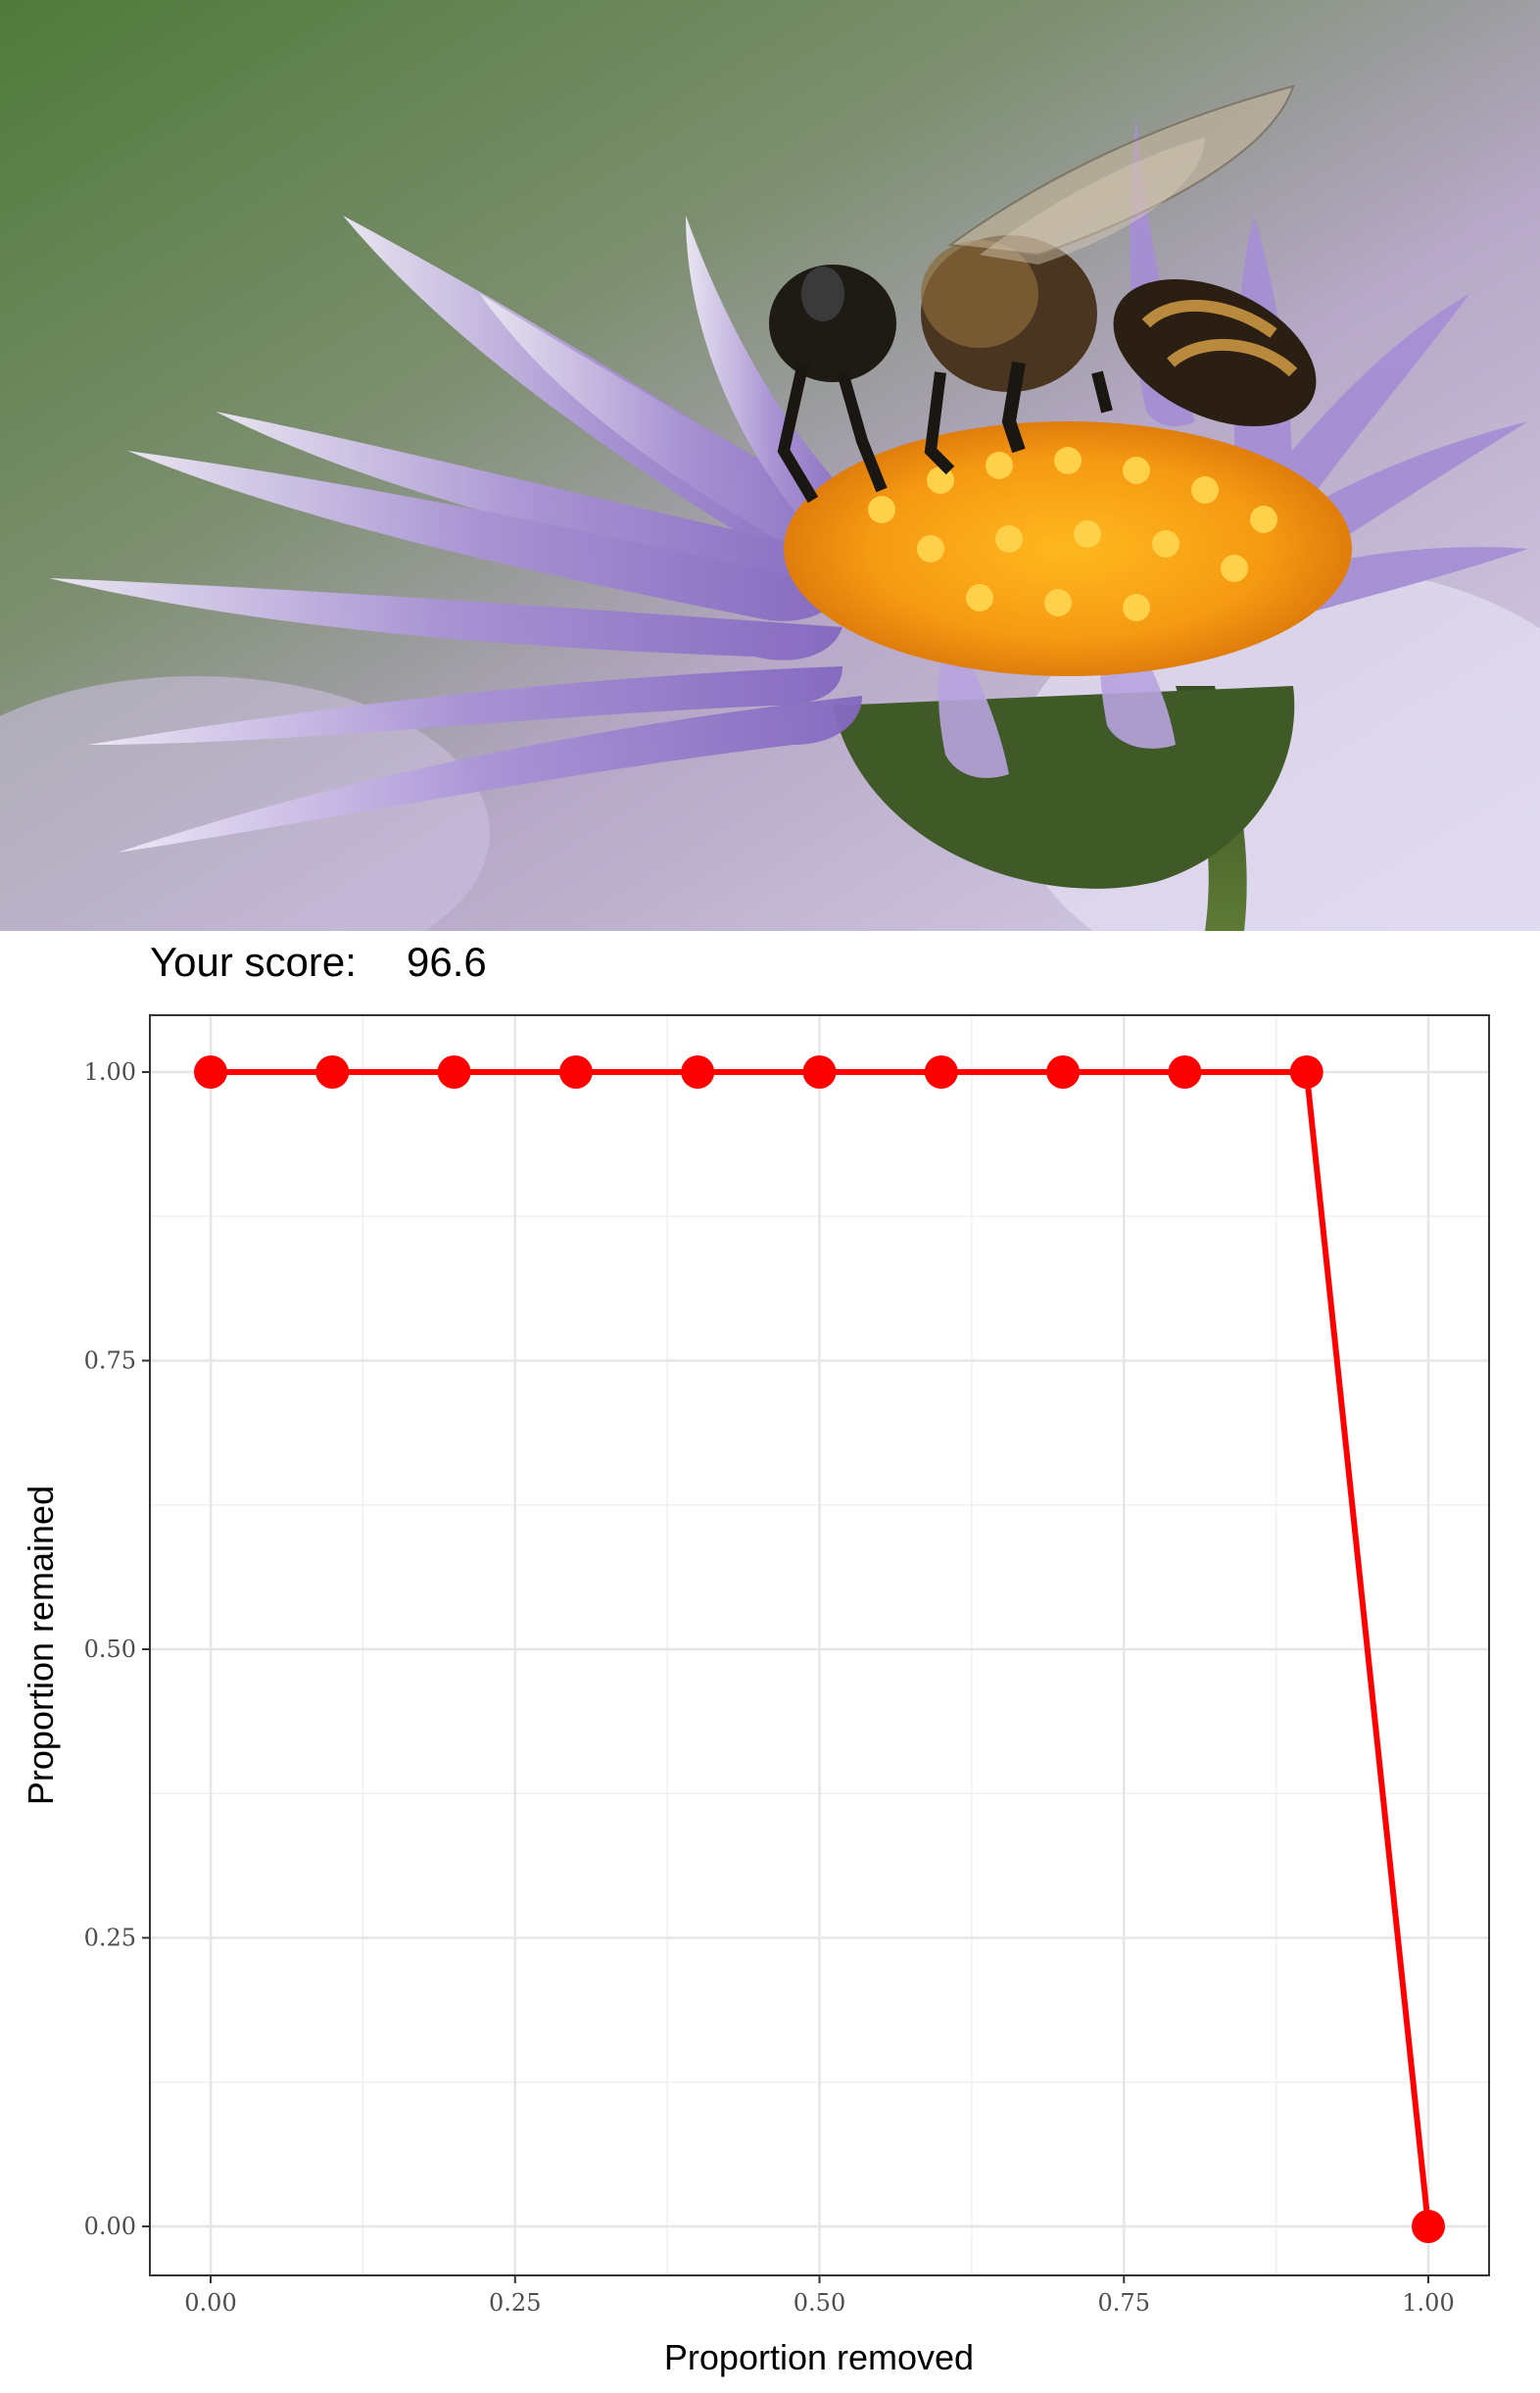  What do you see at coordinates (110, 1072) in the screenshot?
I see `y-tick-label: 1.00` at bounding box center [110, 1072].